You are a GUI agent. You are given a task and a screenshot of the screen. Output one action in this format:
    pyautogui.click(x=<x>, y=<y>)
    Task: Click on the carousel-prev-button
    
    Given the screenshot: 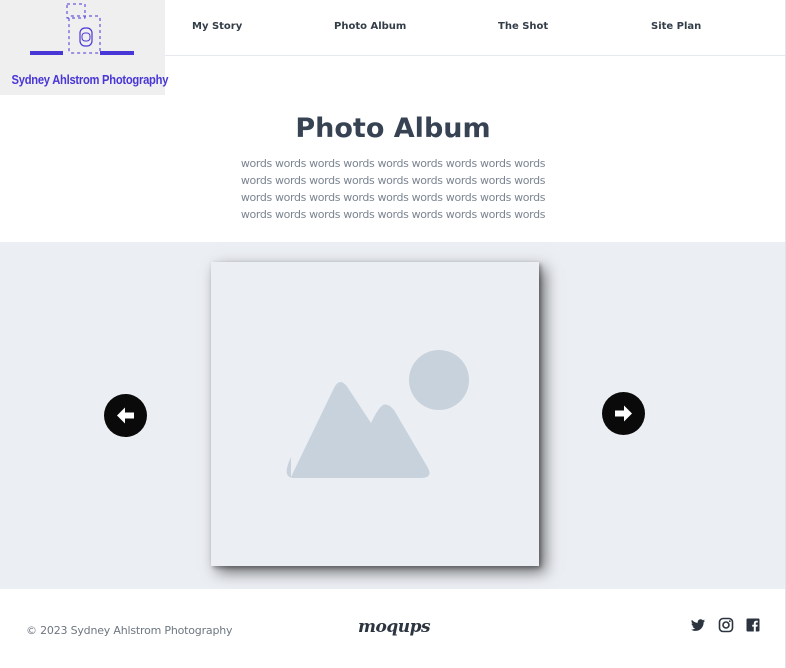 What is the action you would take?
    pyautogui.click(x=125, y=415)
    